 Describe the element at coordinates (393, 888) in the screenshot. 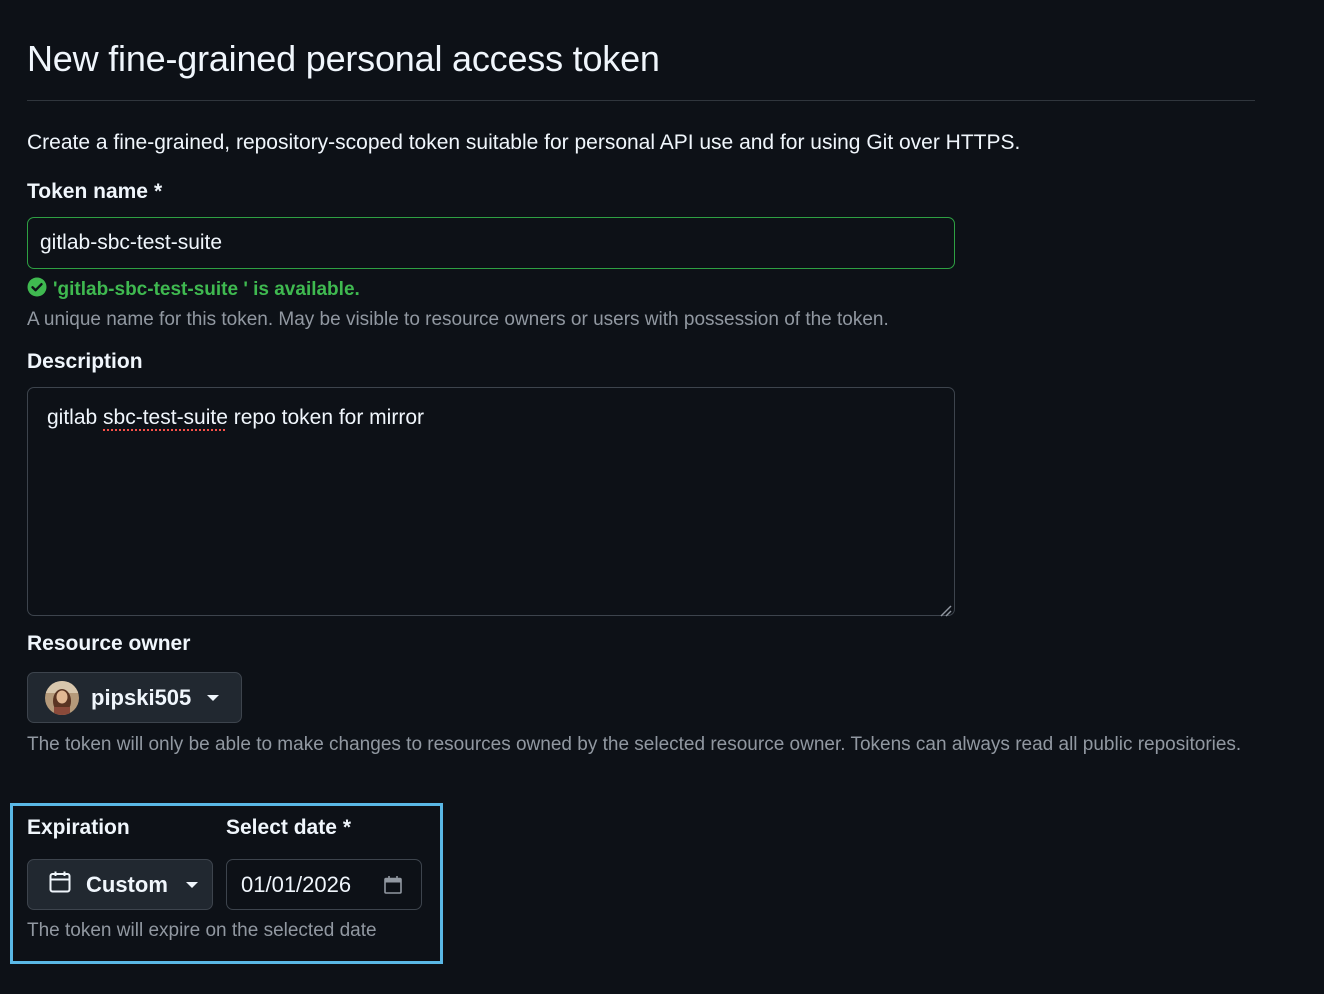

I see `date-picker-icon` at that location.